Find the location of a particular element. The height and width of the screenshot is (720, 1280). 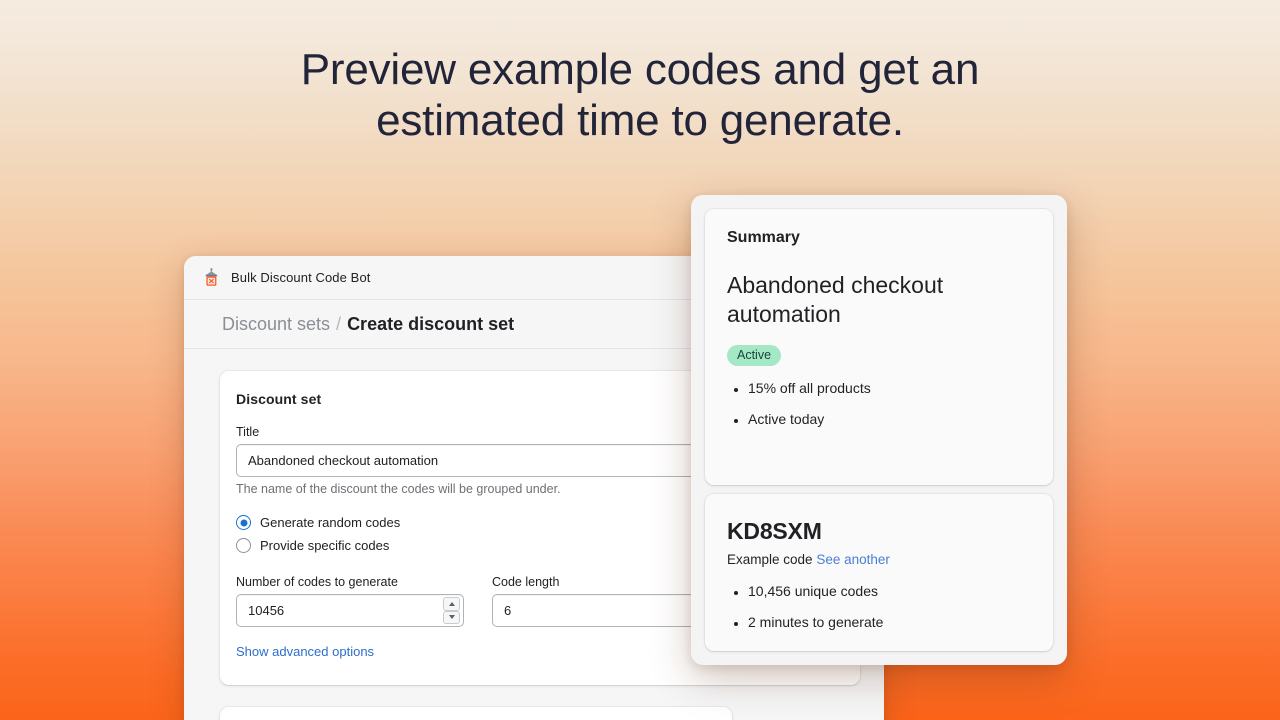

number-of-codes-value: 10456 is located at coordinates (266, 610).